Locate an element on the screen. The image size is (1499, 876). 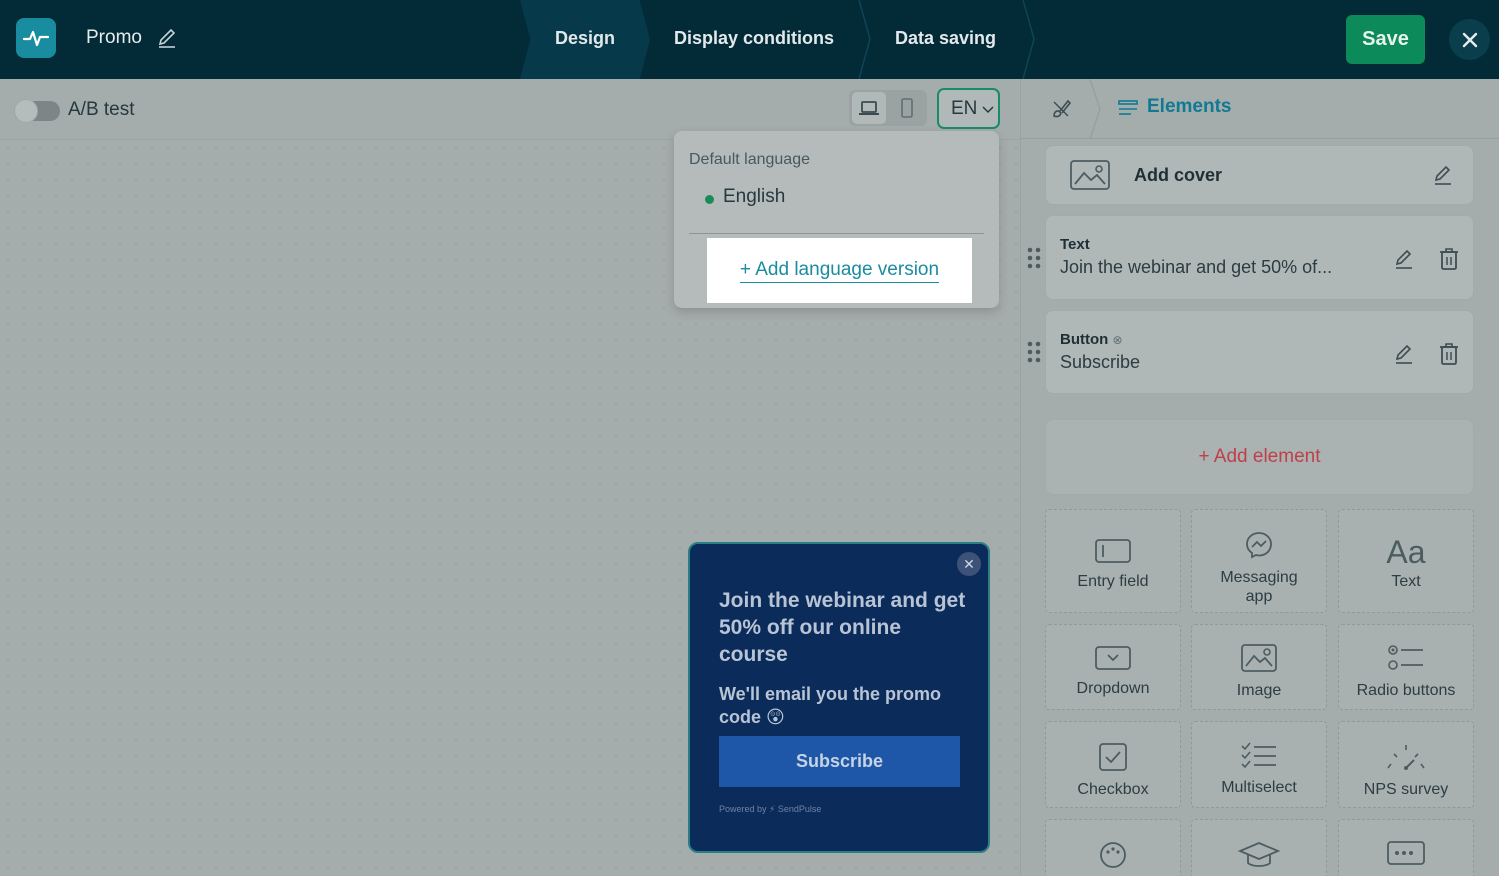
add-cover-card: Add cover is located at coordinates (1259, 175).